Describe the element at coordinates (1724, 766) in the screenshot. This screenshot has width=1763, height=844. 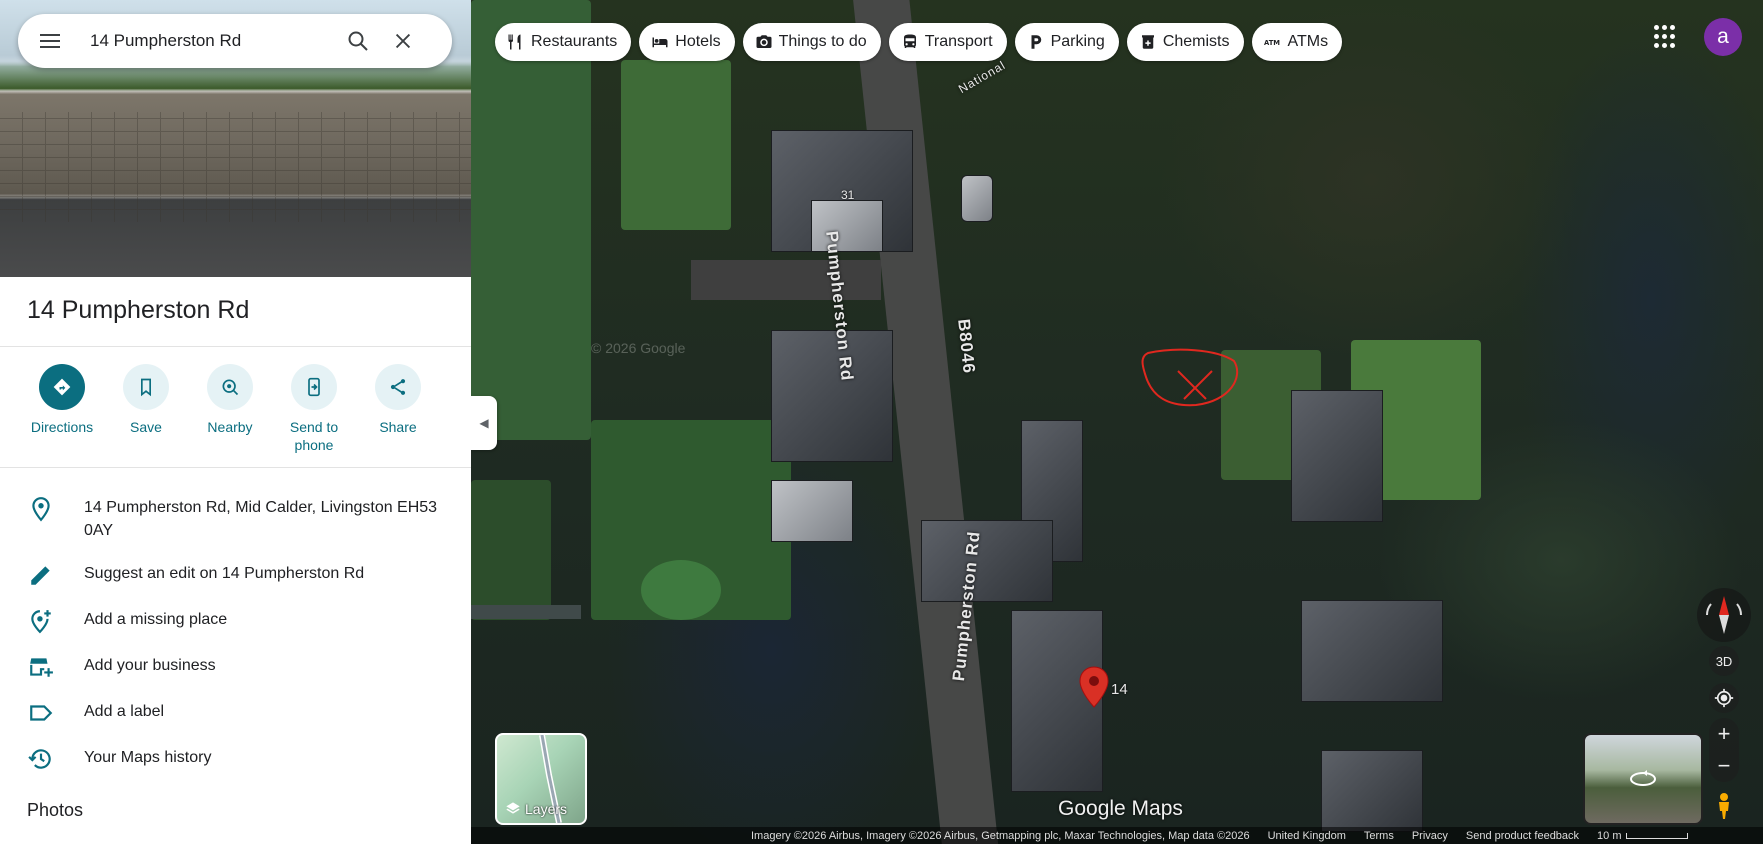
I see `zoom-out-button: −` at that location.